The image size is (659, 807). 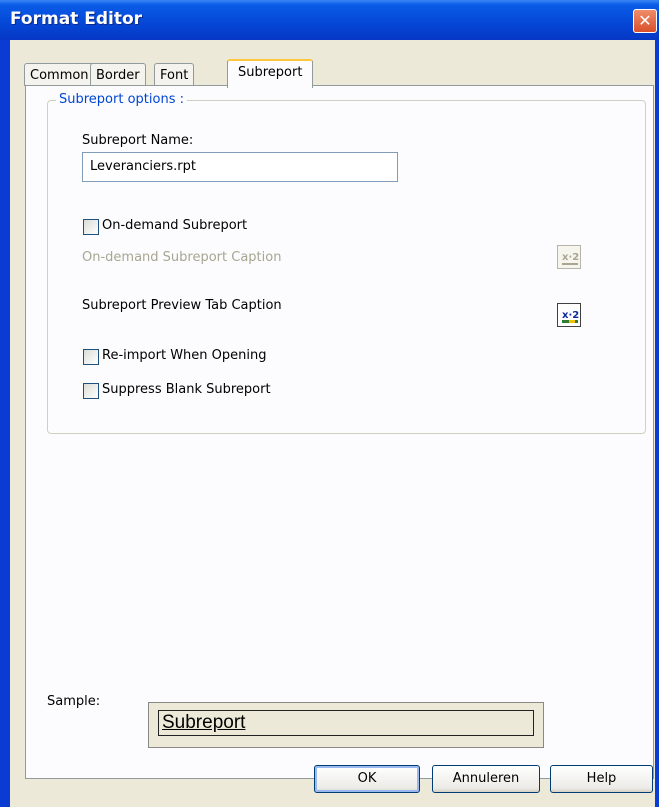 What do you see at coordinates (174, 74) in the screenshot?
I see `tab-font: Font` at bounding box center [174, 74].